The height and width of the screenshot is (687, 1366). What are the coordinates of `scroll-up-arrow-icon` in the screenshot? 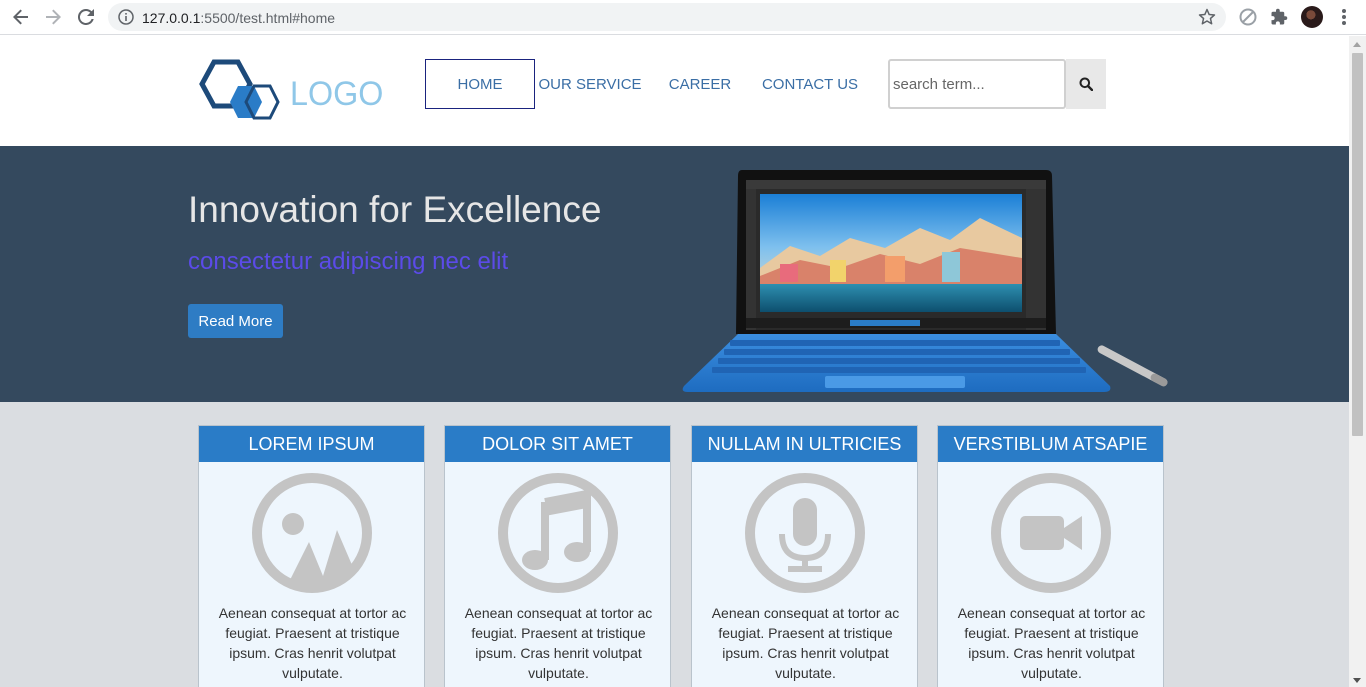 It's located at (1357, 44).